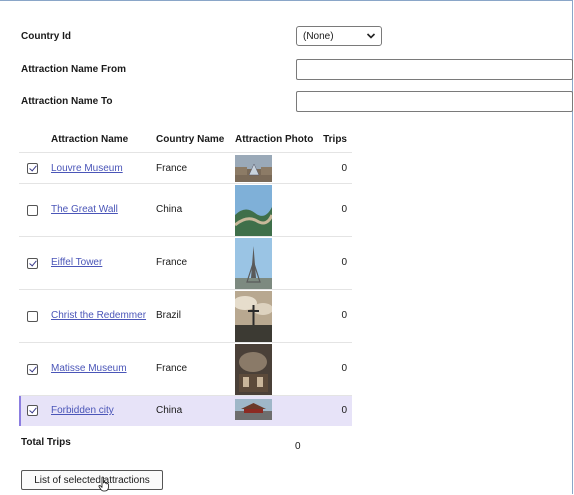 This screenshot has width=574, height=495. I want to click on table-row: The Great Wall China 0, so click(185, 209).